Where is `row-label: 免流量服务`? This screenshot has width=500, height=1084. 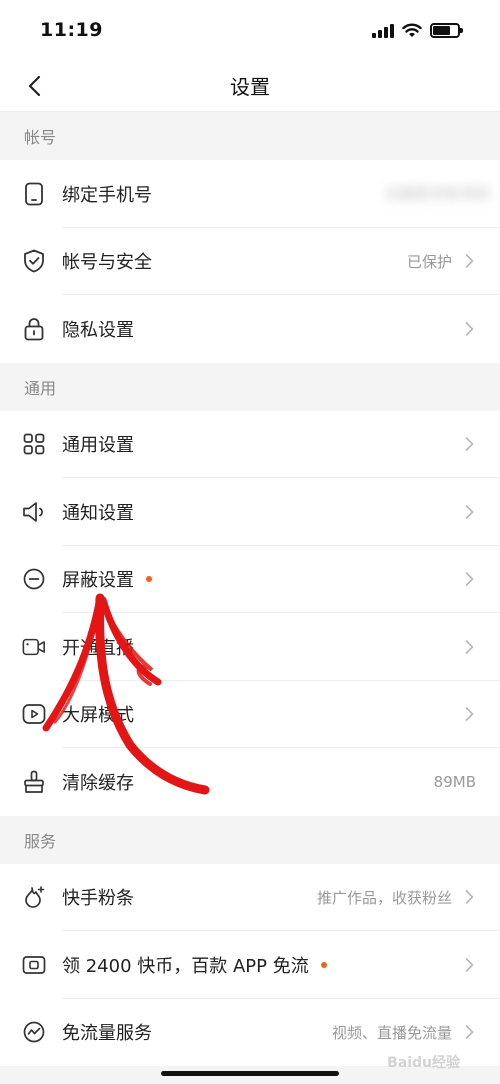
row-label: 免流量服务 is located at coordinates (107, 1034).